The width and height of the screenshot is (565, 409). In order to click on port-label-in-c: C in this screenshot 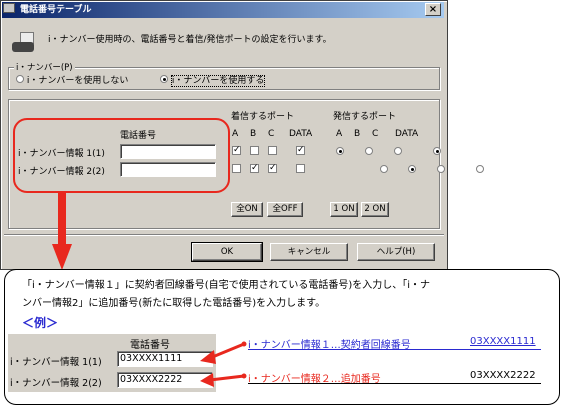, I will do `click(271, 134)`.